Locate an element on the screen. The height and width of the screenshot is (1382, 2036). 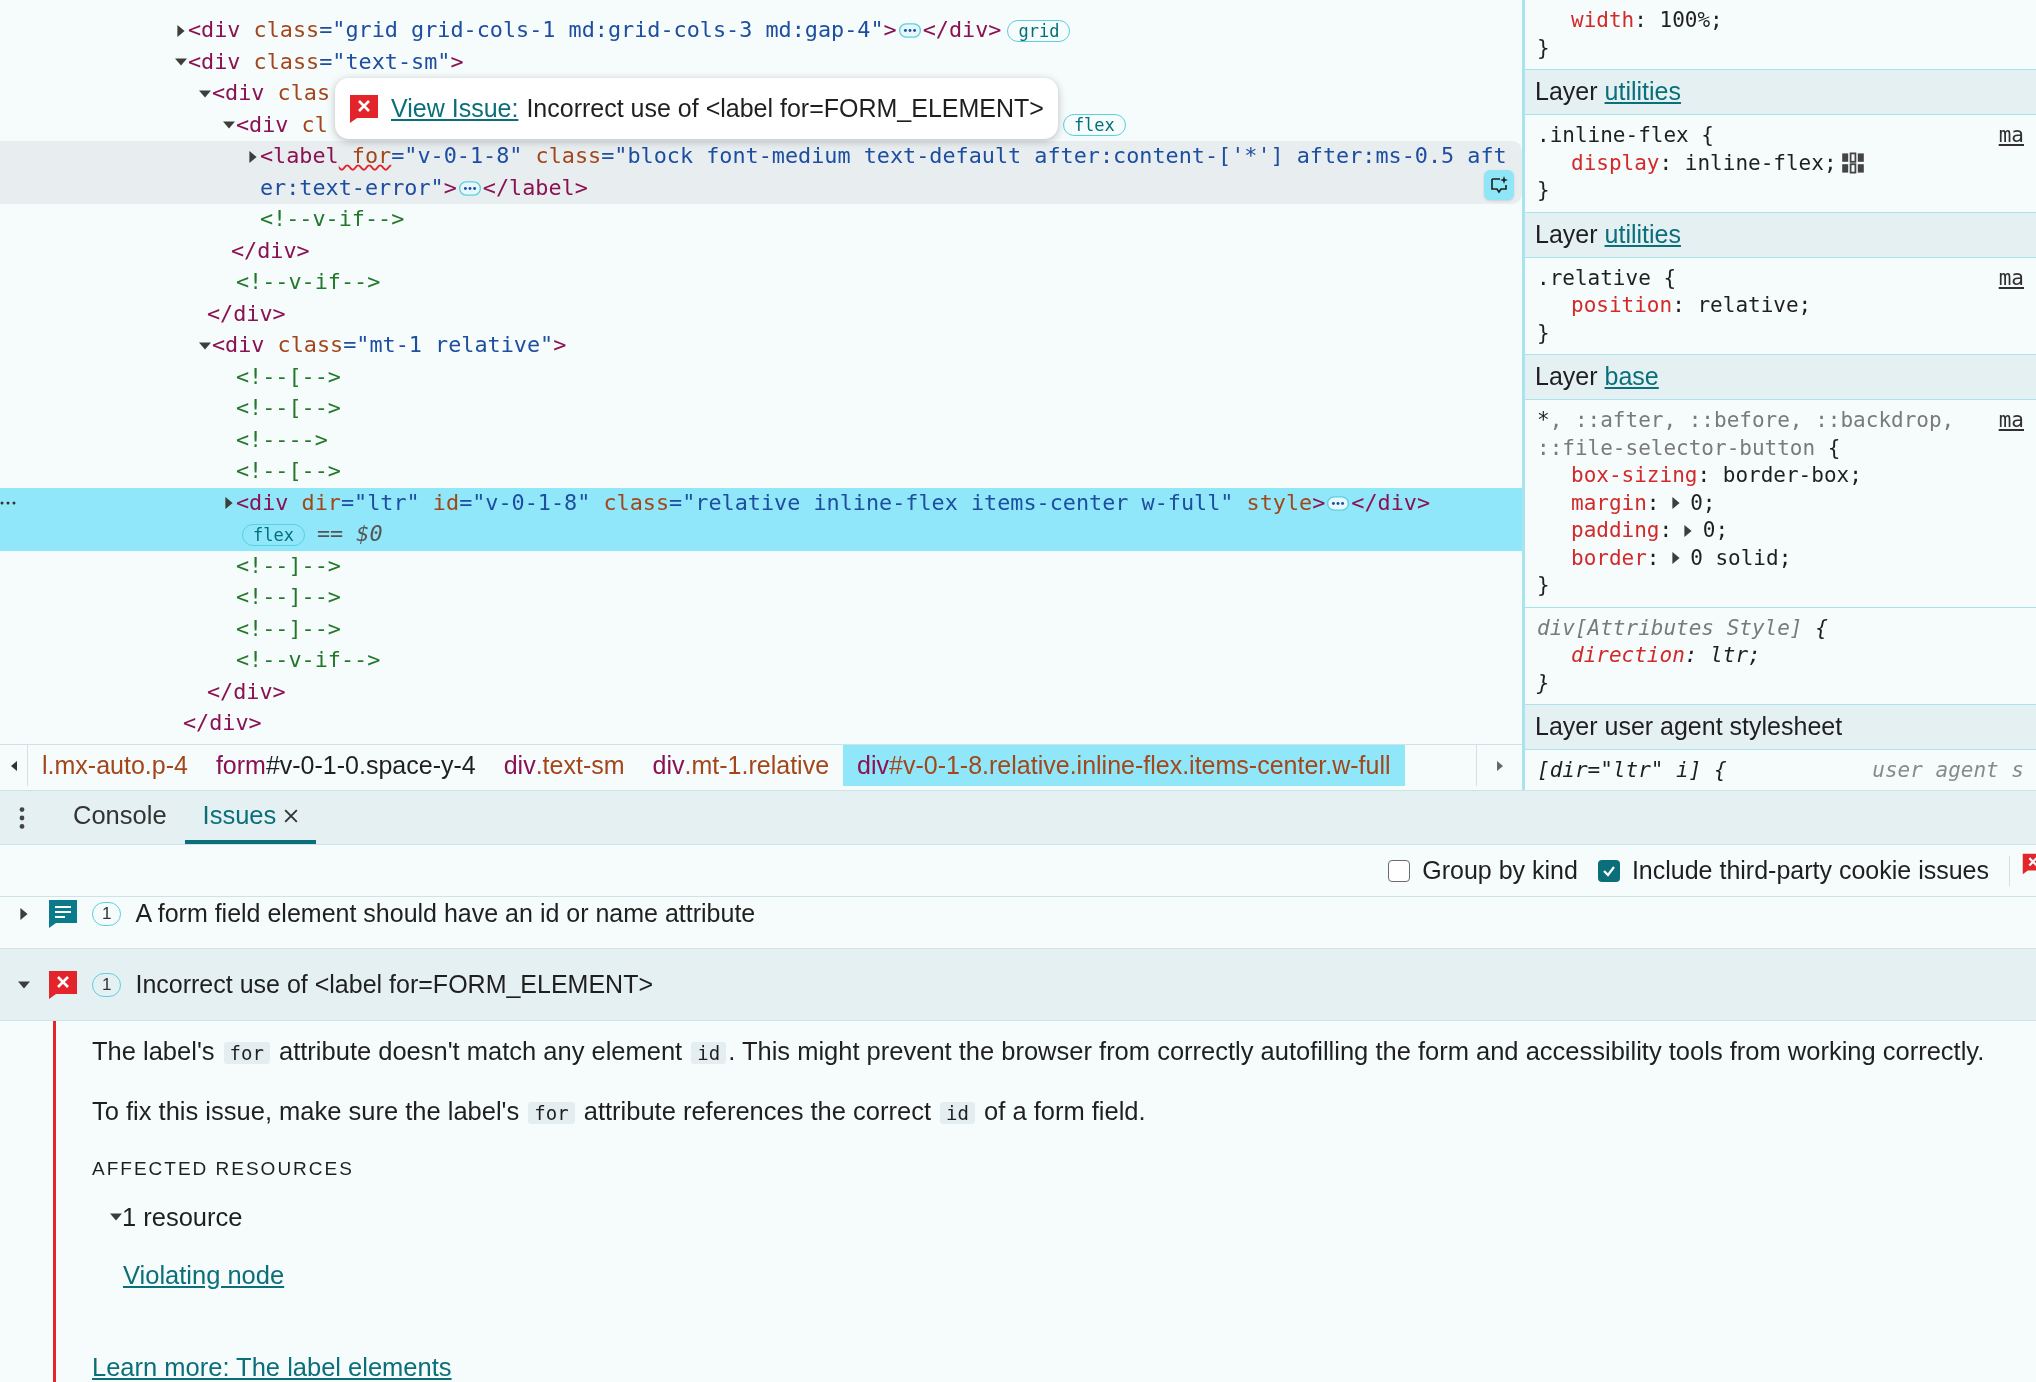
flexbox-editor-icon is located at coordinates (1852, 163).